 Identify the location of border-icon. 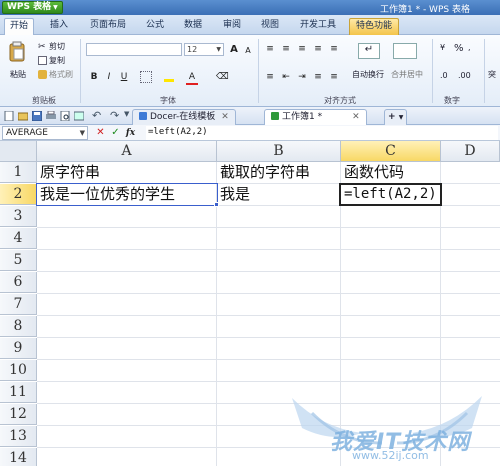
(146, 77).